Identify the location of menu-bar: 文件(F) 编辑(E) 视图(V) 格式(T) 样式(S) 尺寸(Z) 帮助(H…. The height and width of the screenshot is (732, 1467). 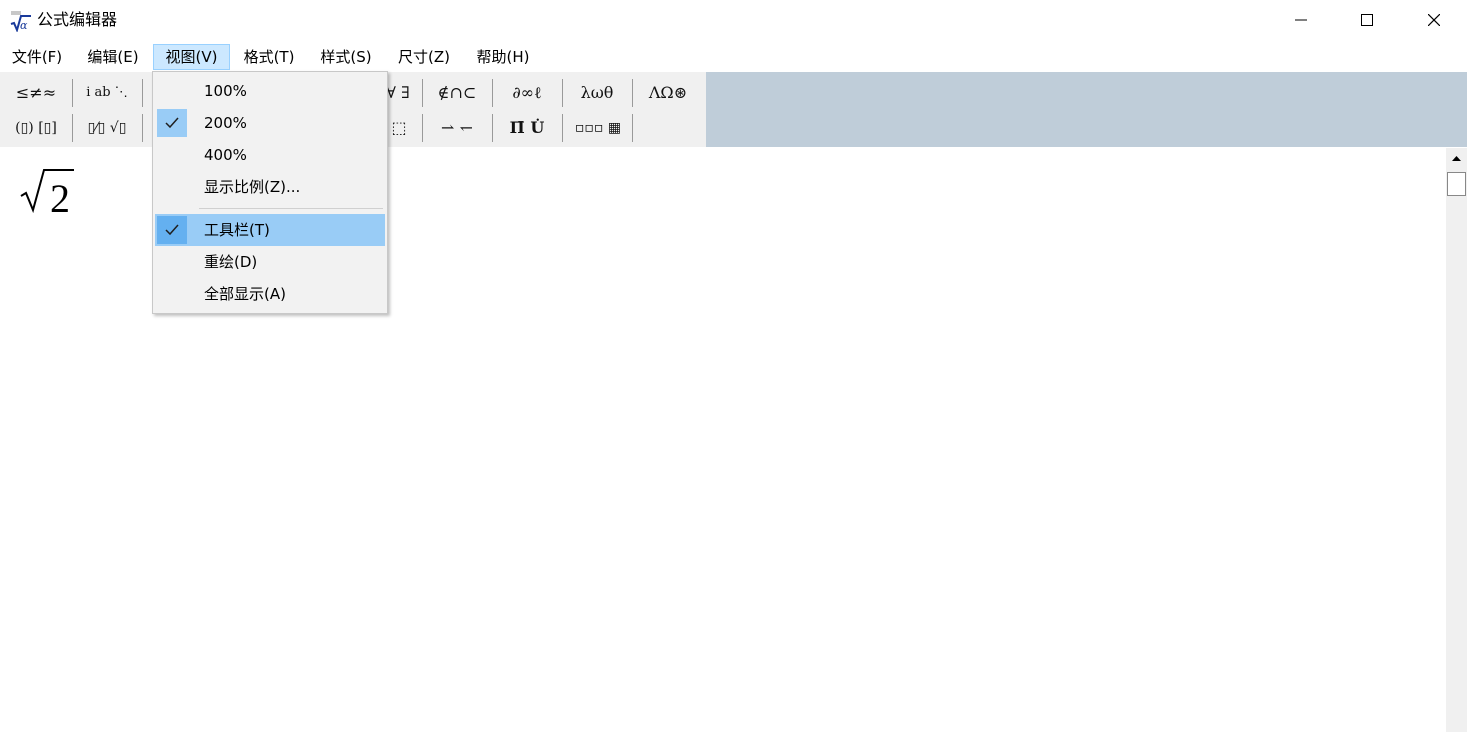
(733, 57).